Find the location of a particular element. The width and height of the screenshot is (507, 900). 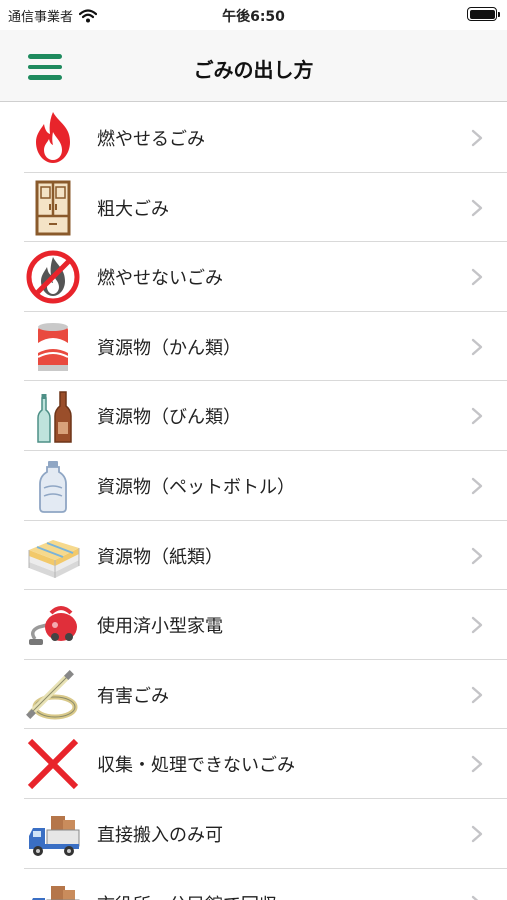

list-item-city-hall-collection: 市役所・公民館で回収 is located at coordinates (253, 884).